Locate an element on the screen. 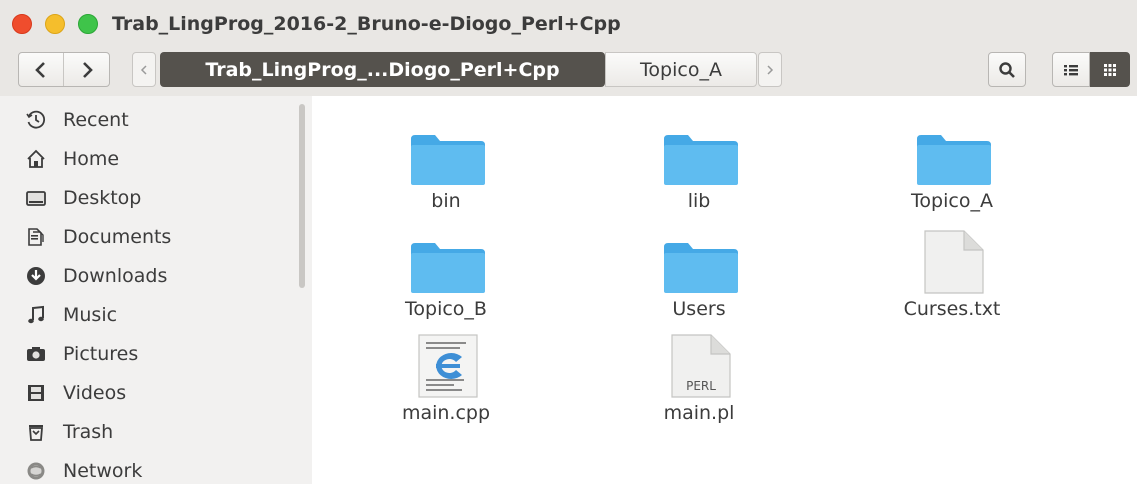 The width and height of the screenshot is (1137, 484). sidebar-item-trash: Trash is located at coordinates (149, 431).